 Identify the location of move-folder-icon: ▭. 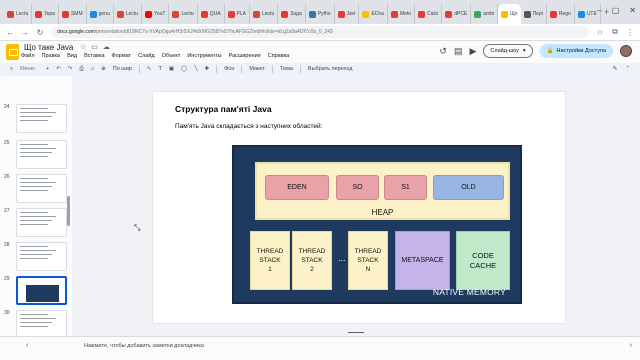
(94, 47).